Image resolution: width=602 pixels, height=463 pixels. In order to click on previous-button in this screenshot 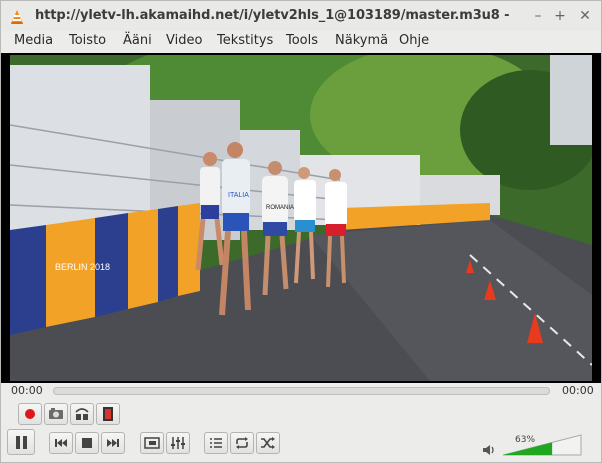, I will do `click(61, 443)`.